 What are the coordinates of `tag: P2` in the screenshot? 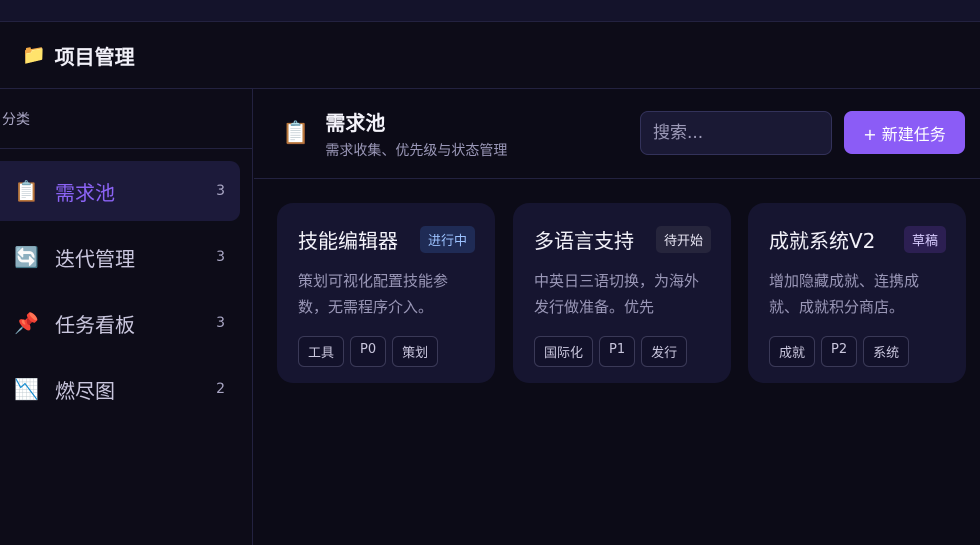 It's located at (839, 351).